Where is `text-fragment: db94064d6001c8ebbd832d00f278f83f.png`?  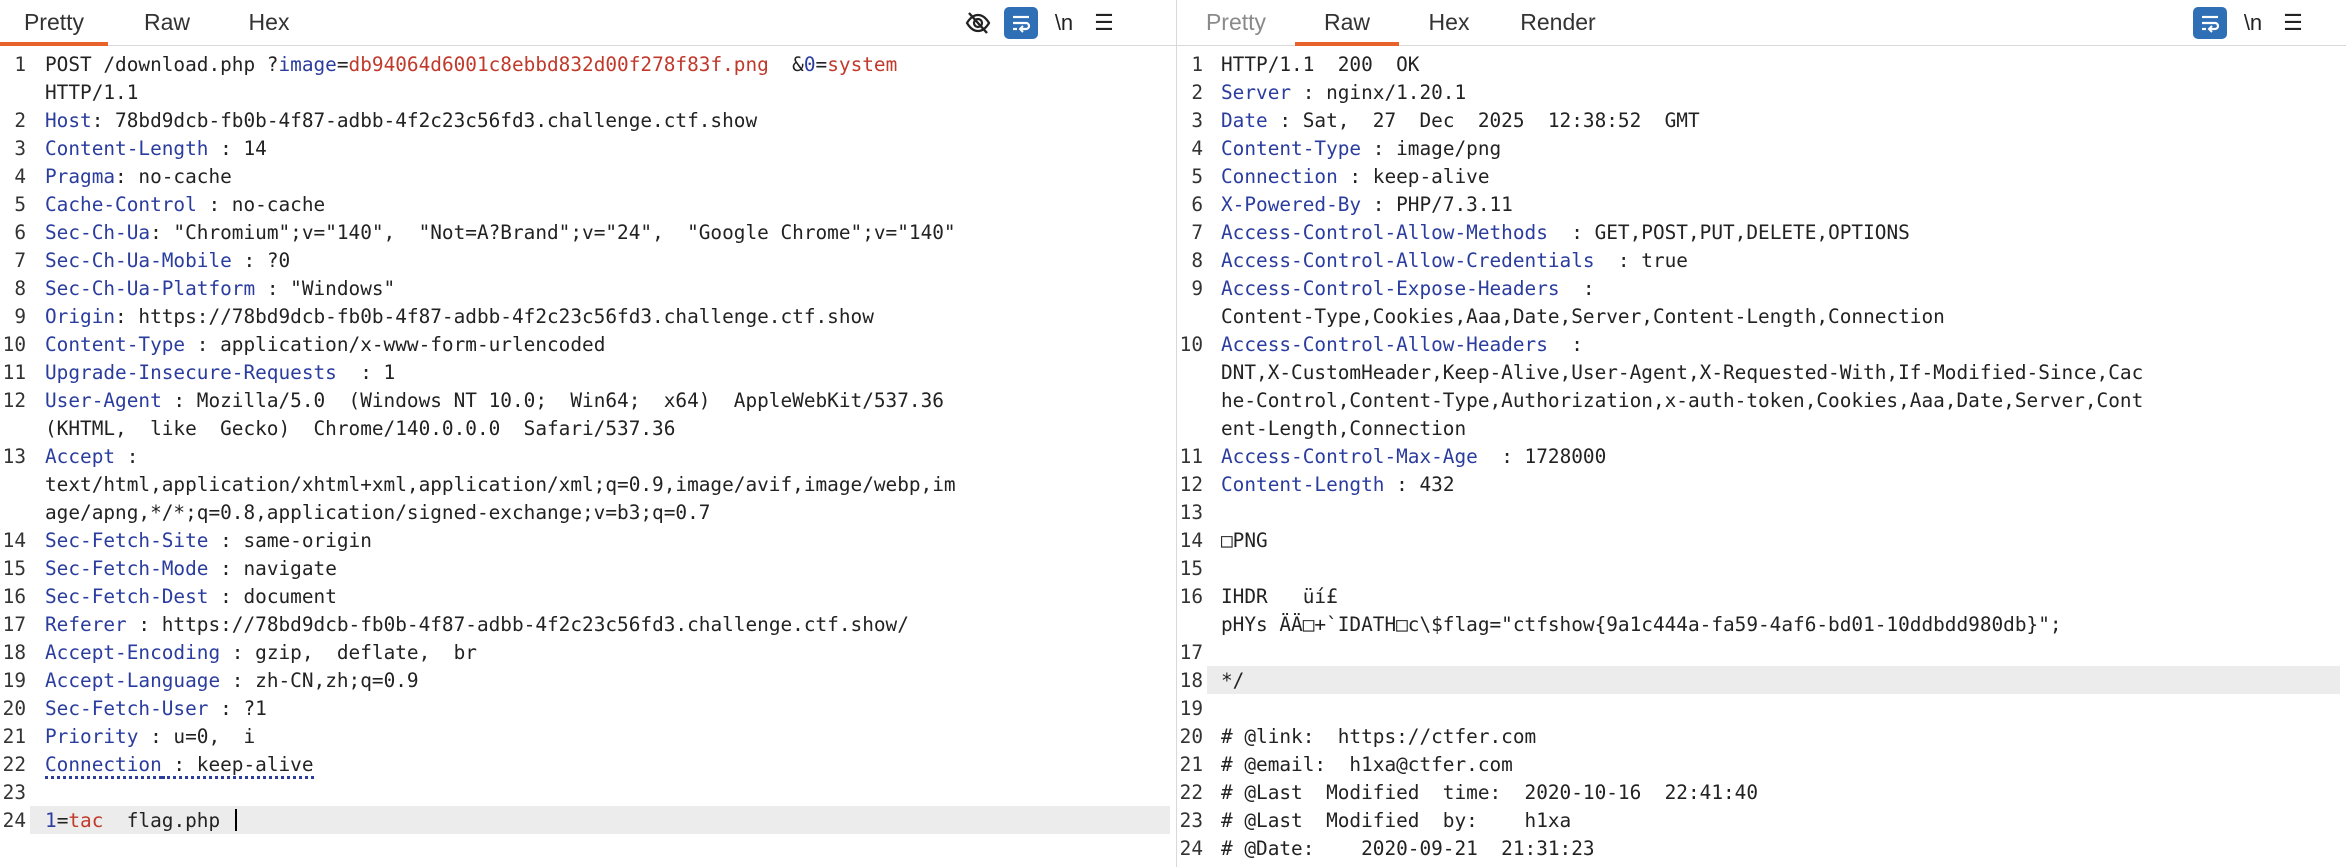
text-fragment: db94064d6001c8ebbd832d00f278f83f.png is located at coordinates (558, 64).